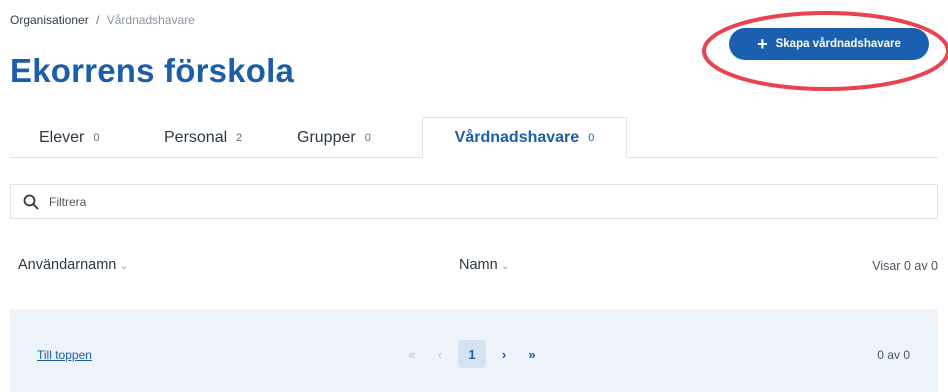 The width and height of the screenshot is (948, 392). I want to click on next-page-icon: ›, so click(504, 354).